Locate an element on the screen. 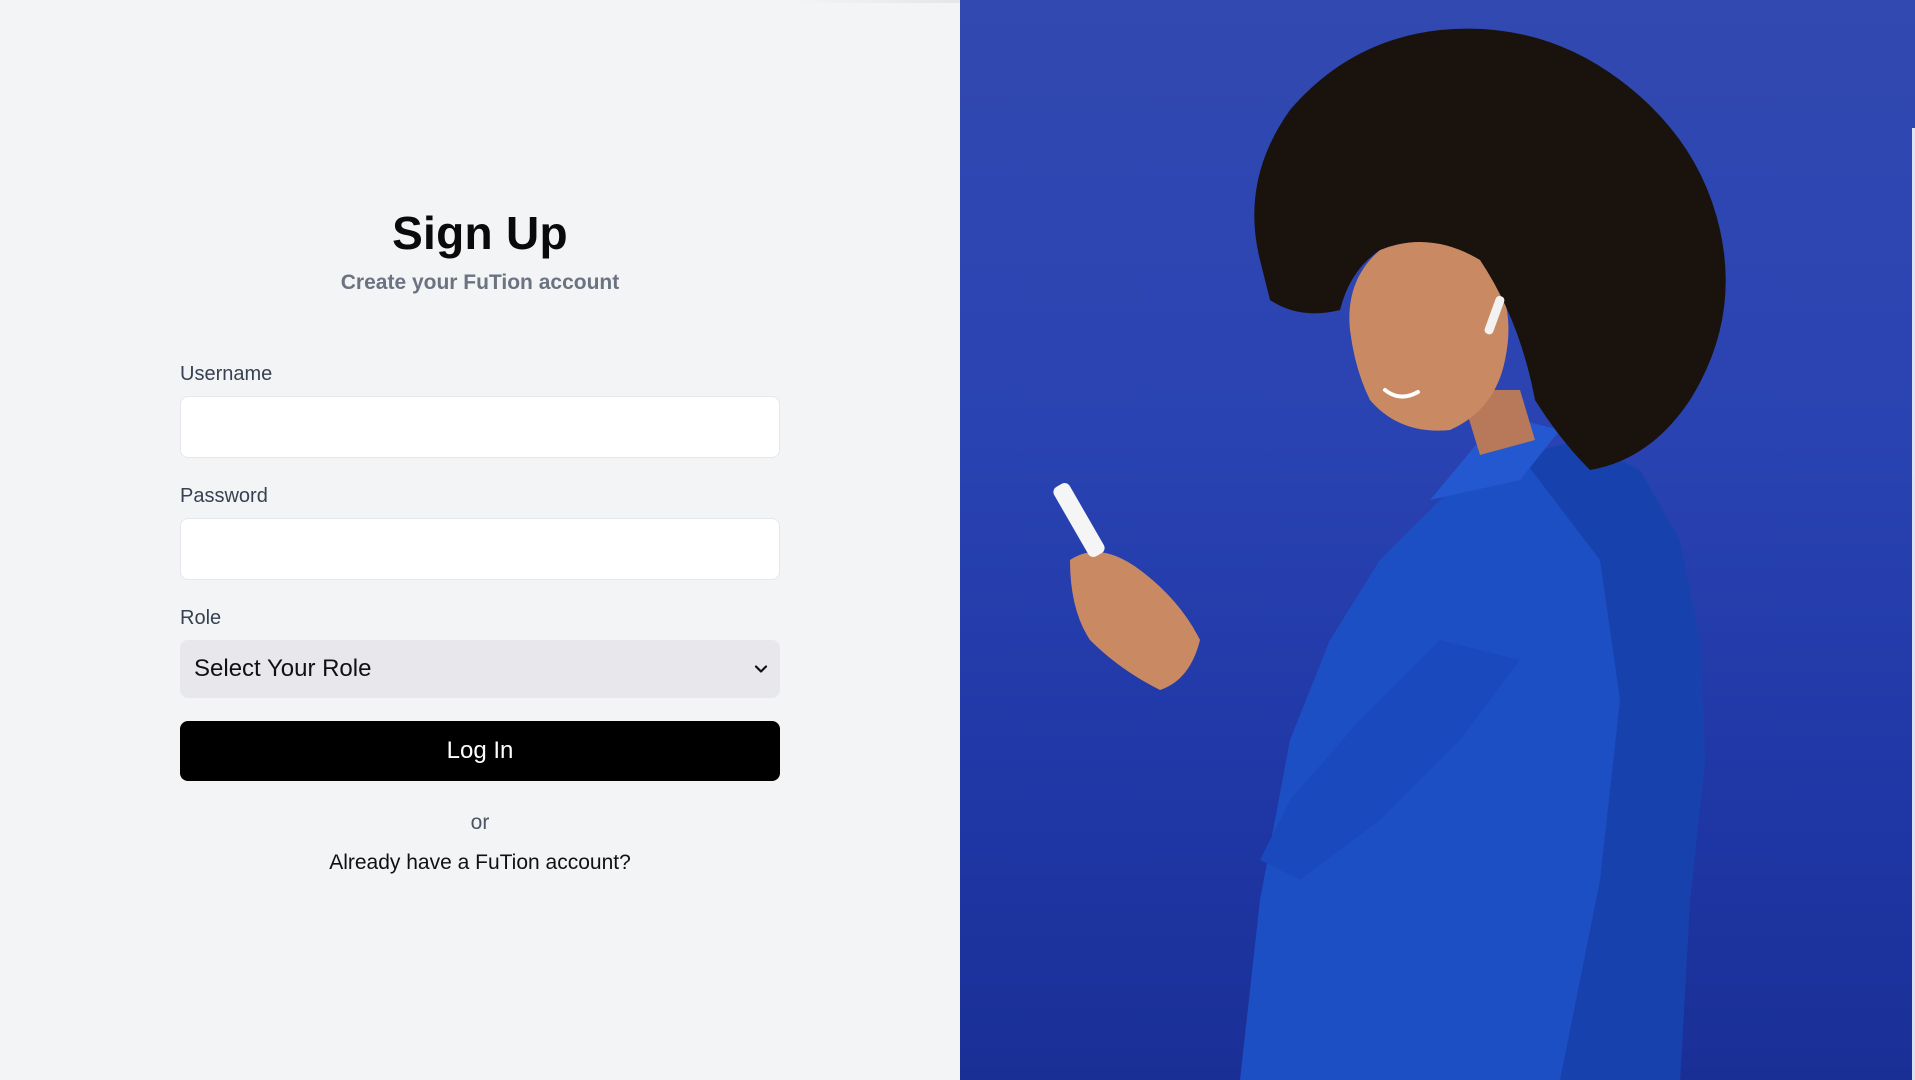 The height and width of the screenshot is (1080, 1915). hands-shape is located at coordinates (1135, 621).